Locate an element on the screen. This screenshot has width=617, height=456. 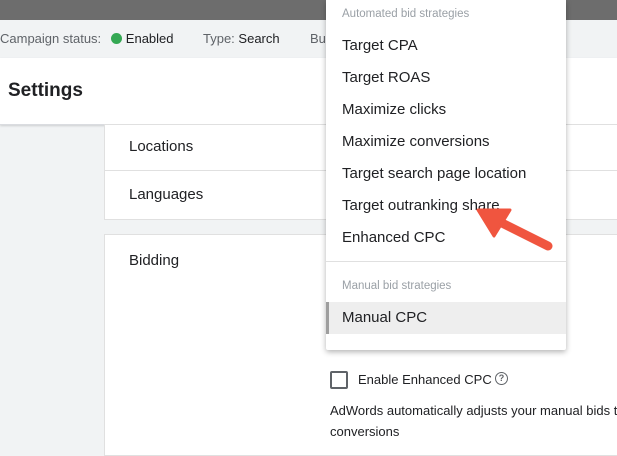
campaign-status: Campaign status: Enabled is located at coordinates (87, 38).